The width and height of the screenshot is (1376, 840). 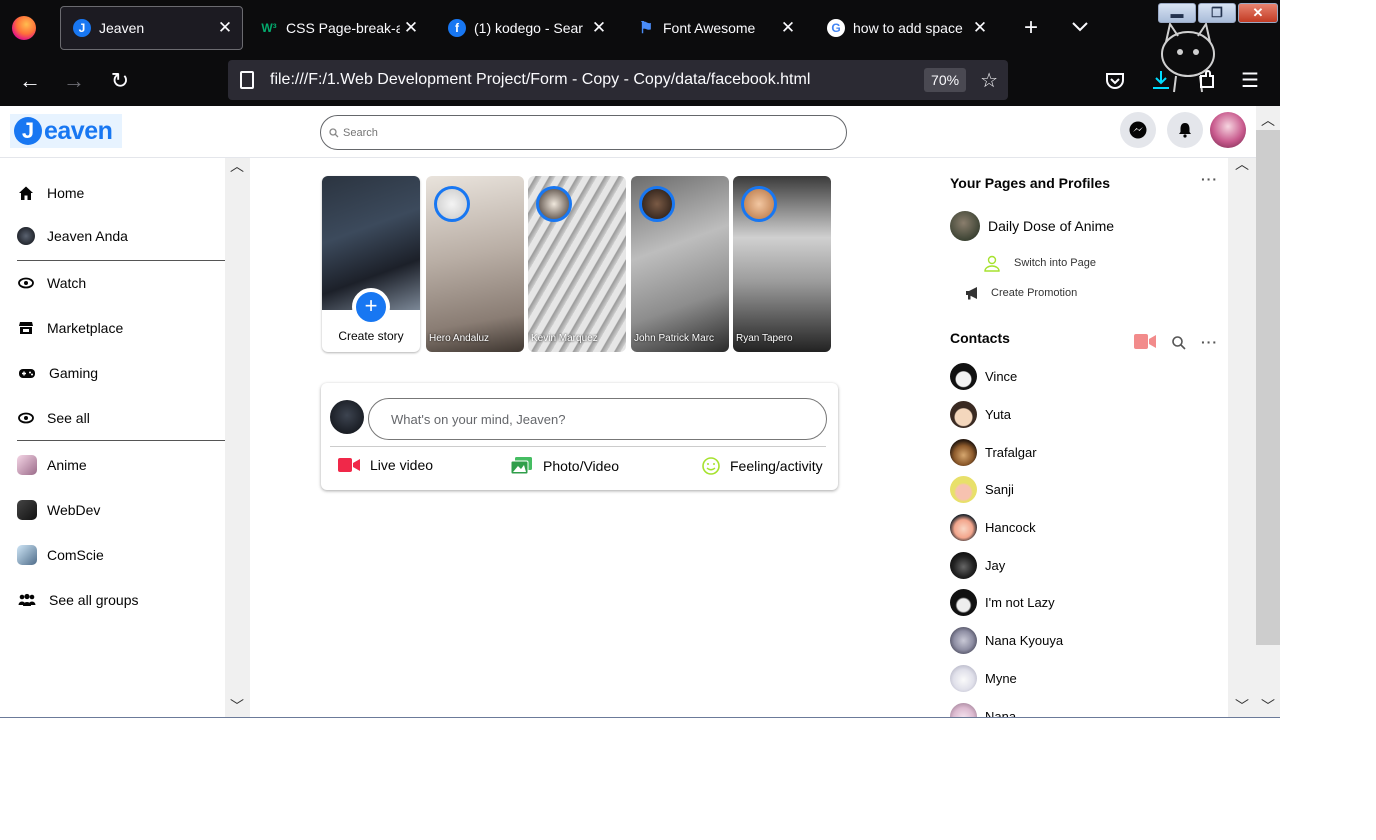 I want to click on contact-item: Myne, so click(x=983, y=678).